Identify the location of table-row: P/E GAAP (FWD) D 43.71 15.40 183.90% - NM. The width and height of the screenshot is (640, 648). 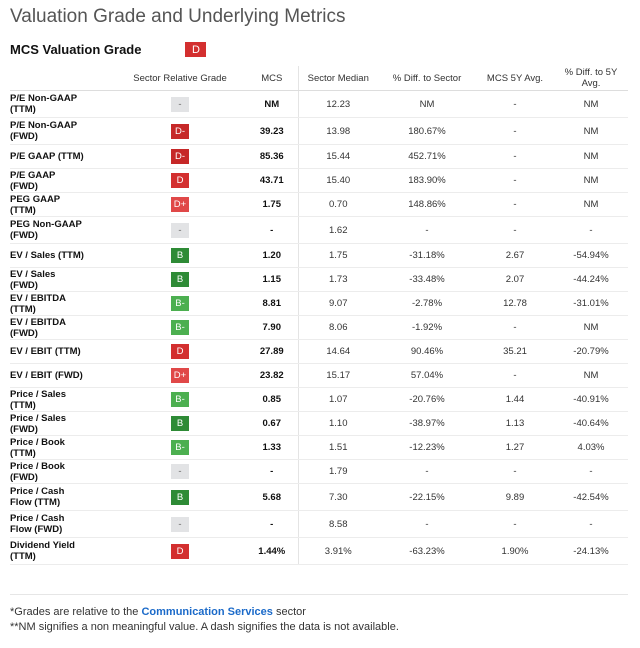
(319, 180).